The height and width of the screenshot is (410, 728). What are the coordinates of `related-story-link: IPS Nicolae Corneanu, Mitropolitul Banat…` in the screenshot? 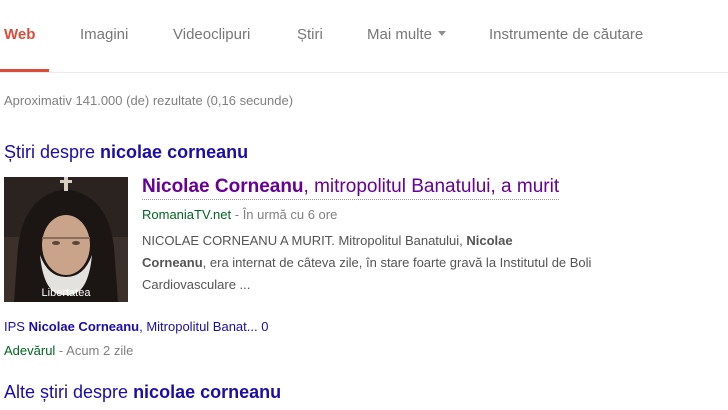 It's located at (136, 326).